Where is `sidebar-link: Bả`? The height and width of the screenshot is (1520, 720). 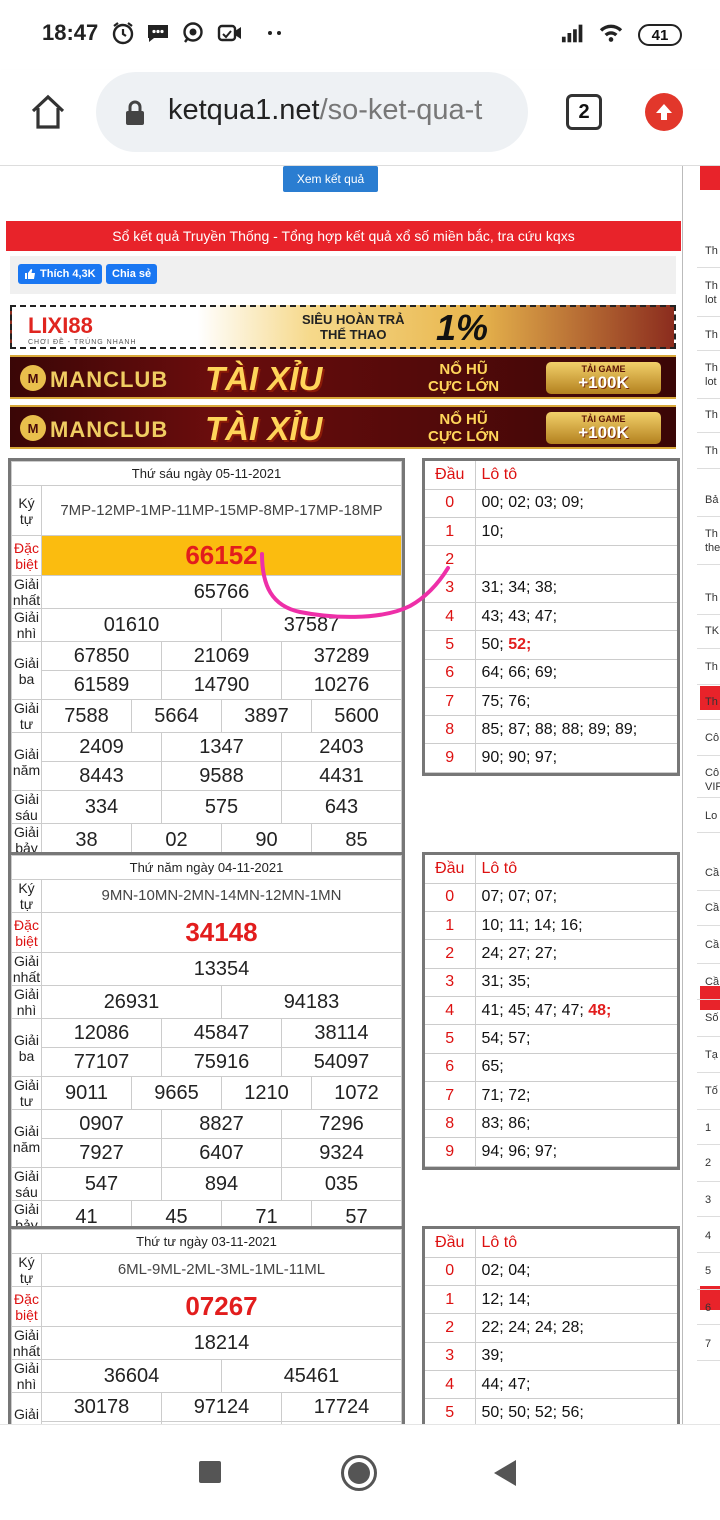
sidebar-link: Bả is located at coordinates (708, 500).